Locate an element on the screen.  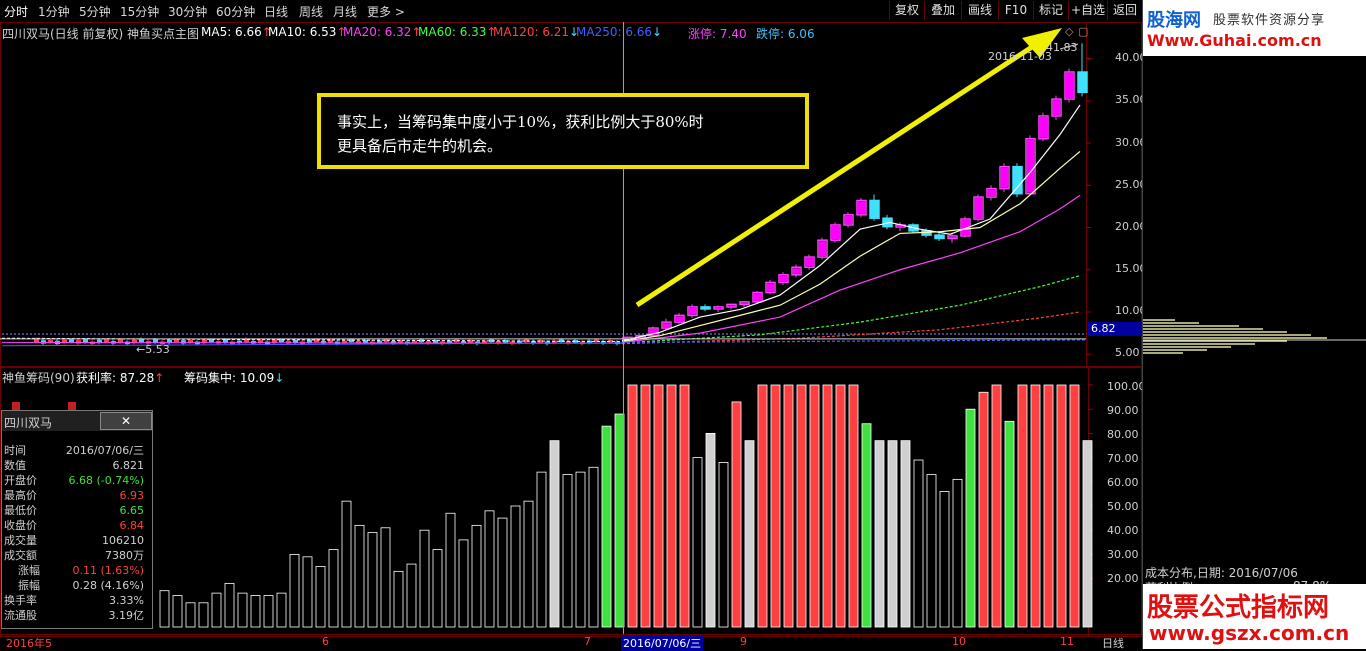
popup-row-volume: 成交量 106210 is located at coordinates (76, 540).